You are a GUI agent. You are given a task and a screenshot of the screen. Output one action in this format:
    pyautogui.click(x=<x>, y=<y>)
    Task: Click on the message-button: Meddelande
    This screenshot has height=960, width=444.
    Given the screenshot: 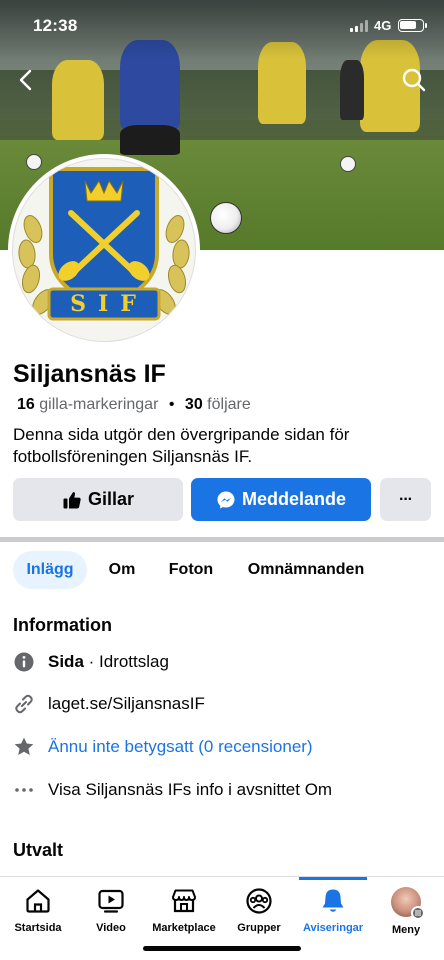 What is the action you would take?
    pyautogui.click(x=281, y=499)
    